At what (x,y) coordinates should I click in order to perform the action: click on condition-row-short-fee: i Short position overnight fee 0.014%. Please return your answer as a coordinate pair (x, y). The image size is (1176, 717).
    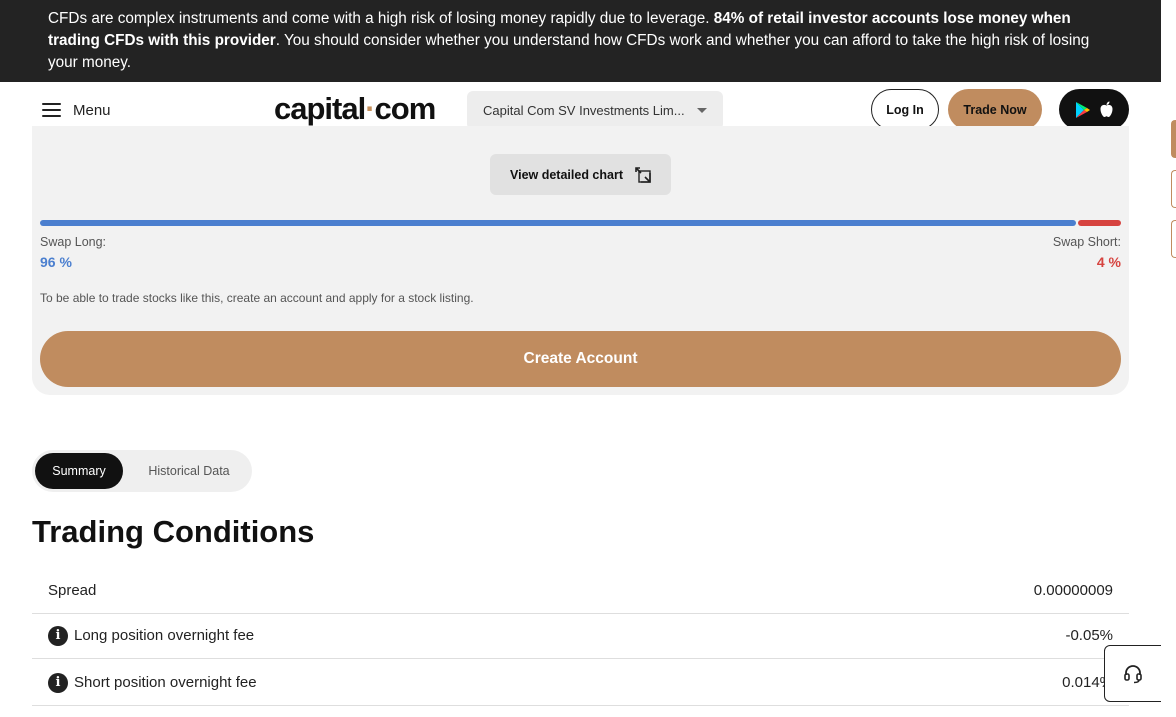
    Looking at the image, I should click on (580, 682).